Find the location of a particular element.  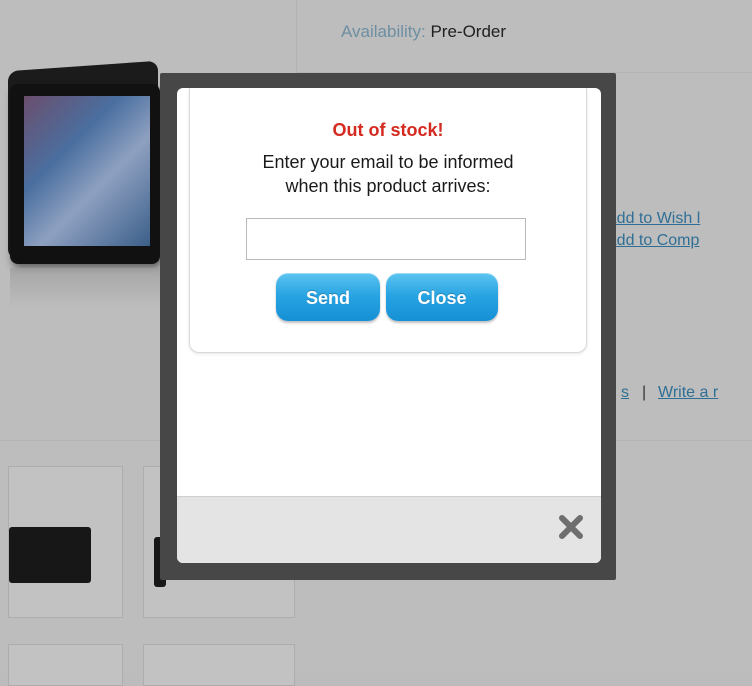

modal-title: Out of stock! is located at coordinates (388, 130).